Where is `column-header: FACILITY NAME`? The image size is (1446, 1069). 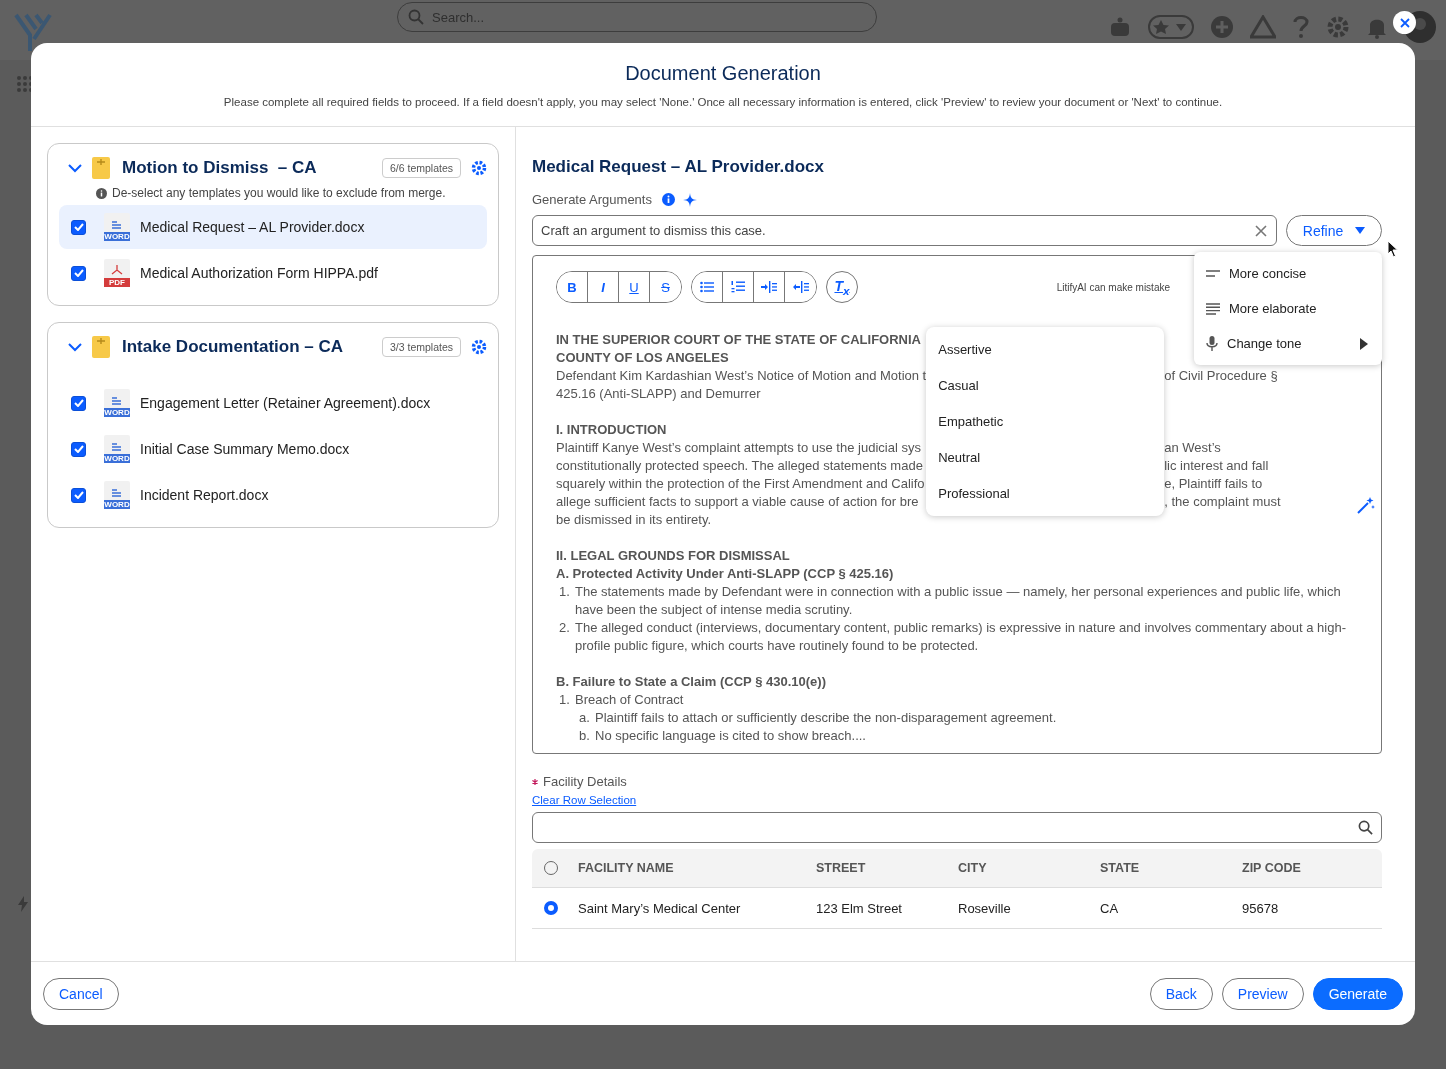 column-header: FACILITY NAME is located at coordinates (626, 868).